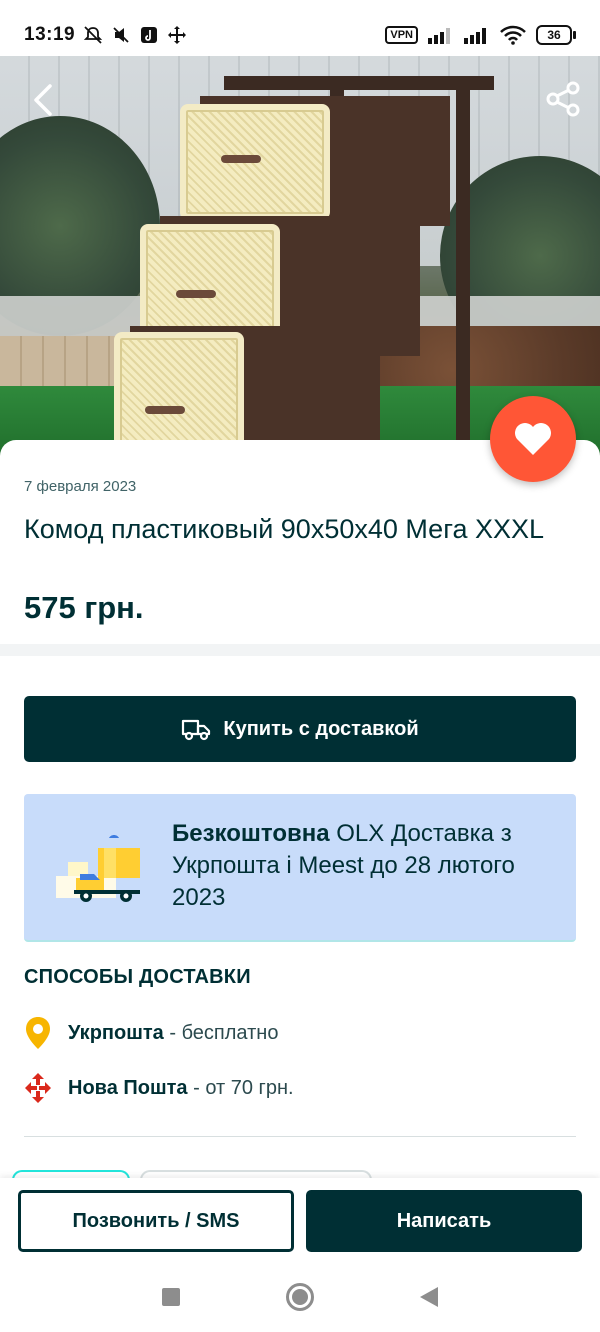  I want to click on divider, so click(300, 1136).